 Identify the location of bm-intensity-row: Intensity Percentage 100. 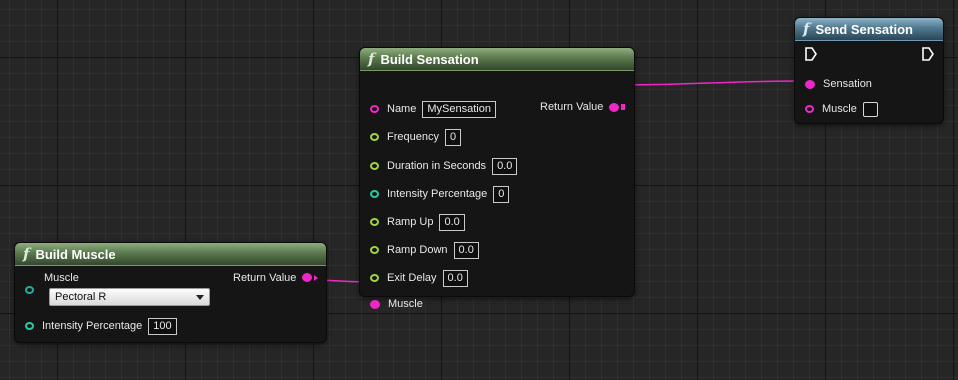
(101, 326).